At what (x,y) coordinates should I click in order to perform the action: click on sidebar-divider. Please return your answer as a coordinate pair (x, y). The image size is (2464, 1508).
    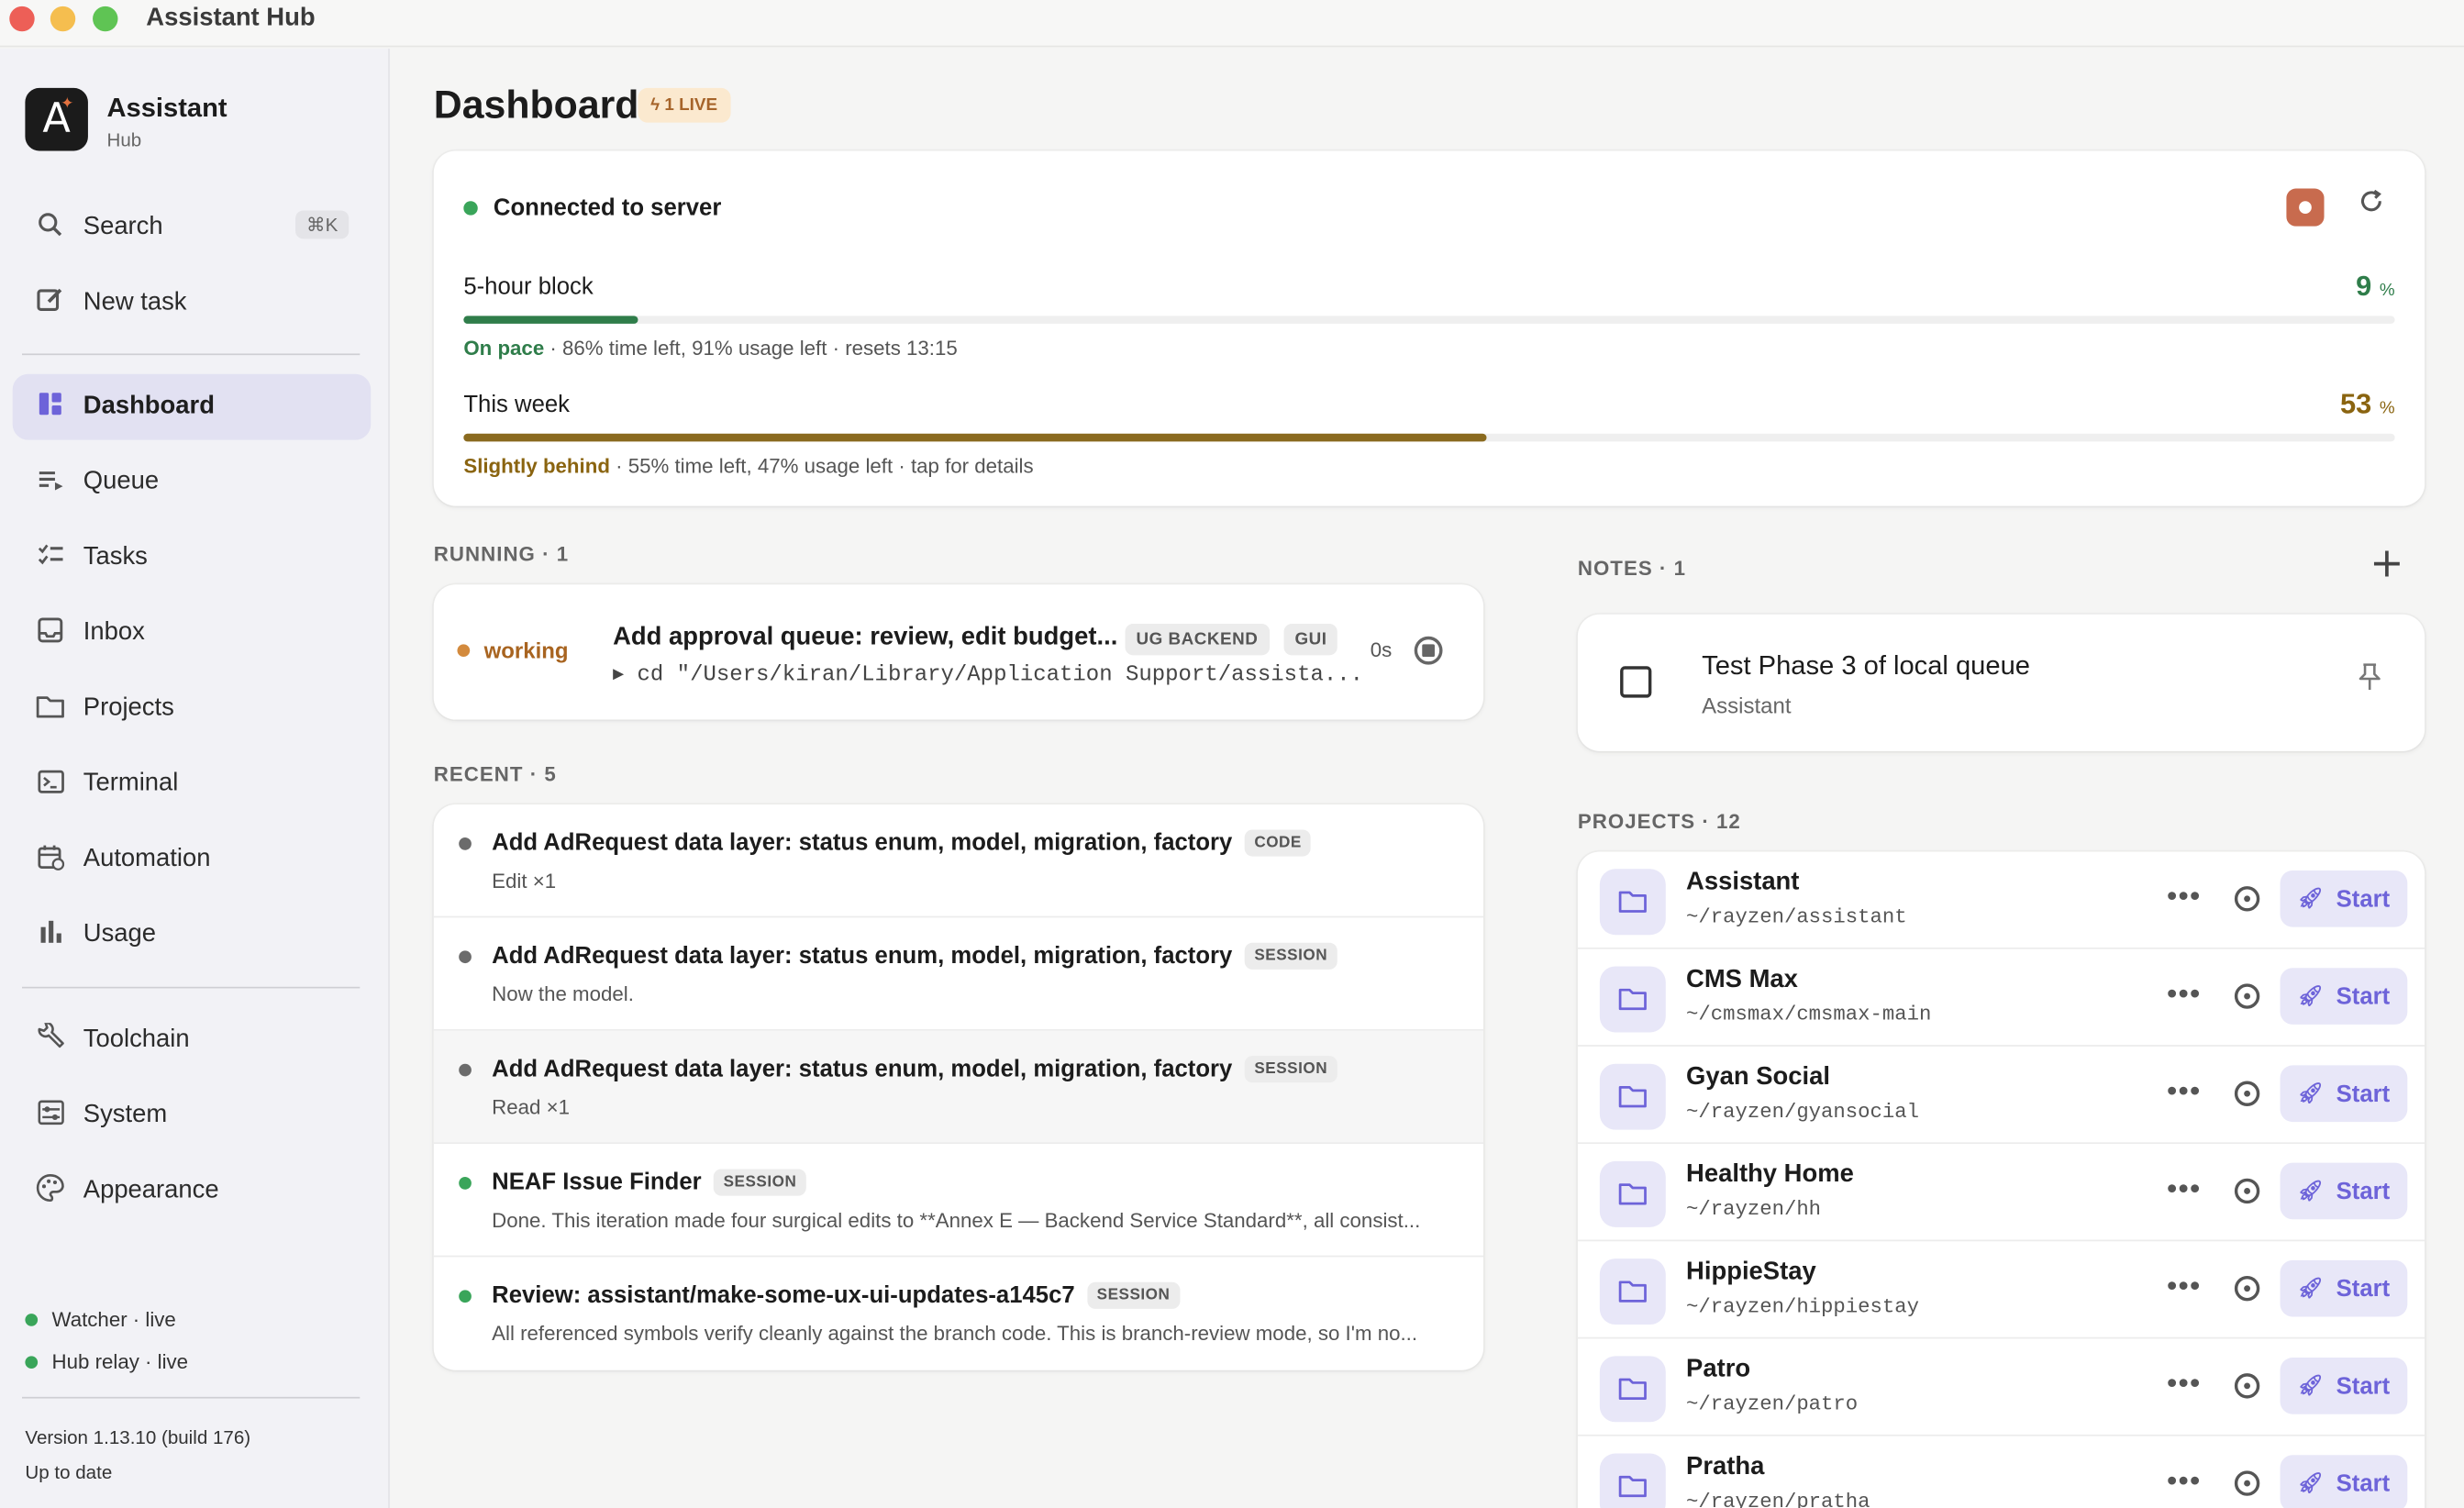
    Looking at the image, I should click on (191, 1397).